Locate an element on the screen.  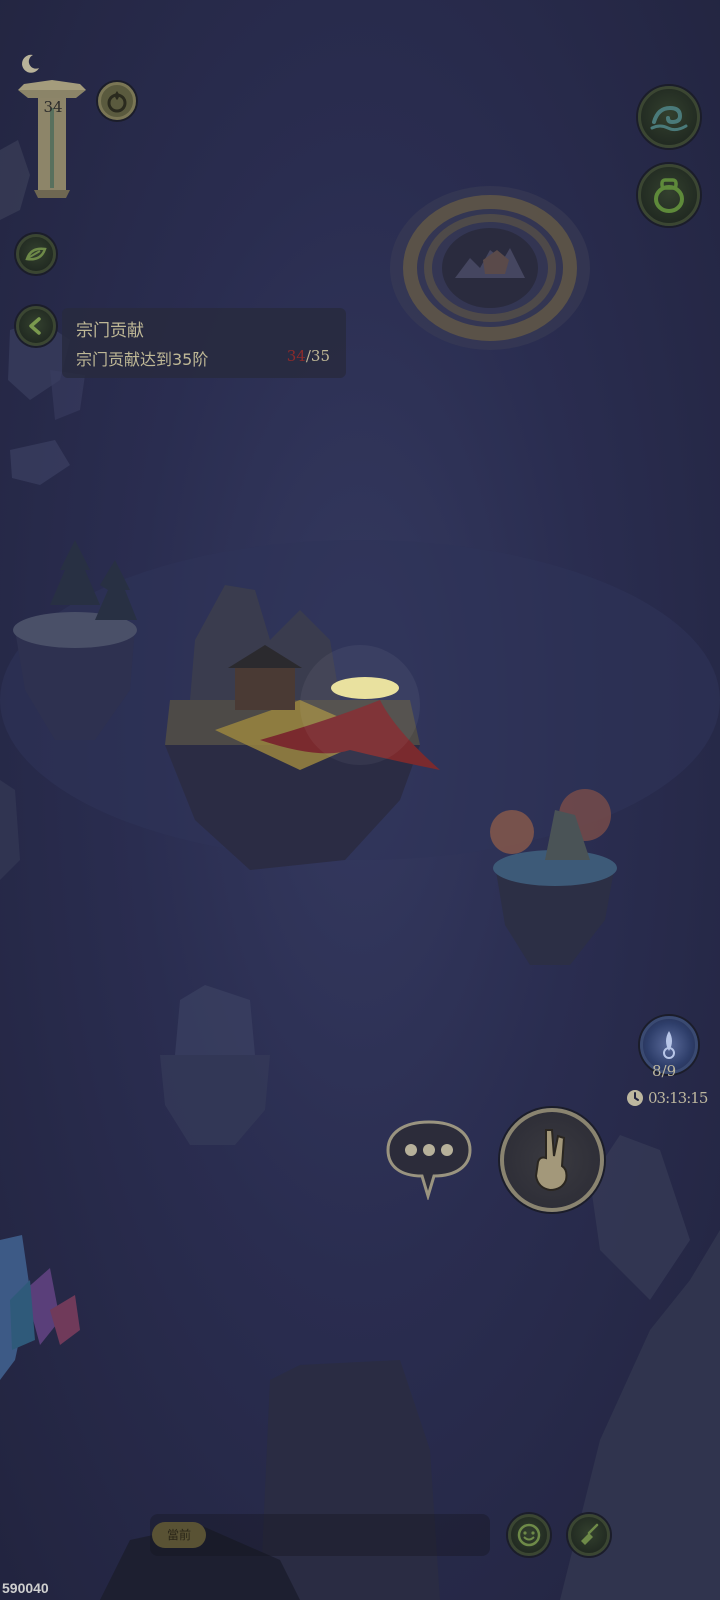
quest-progress: 34/35 is located at coordinates (308, 356).